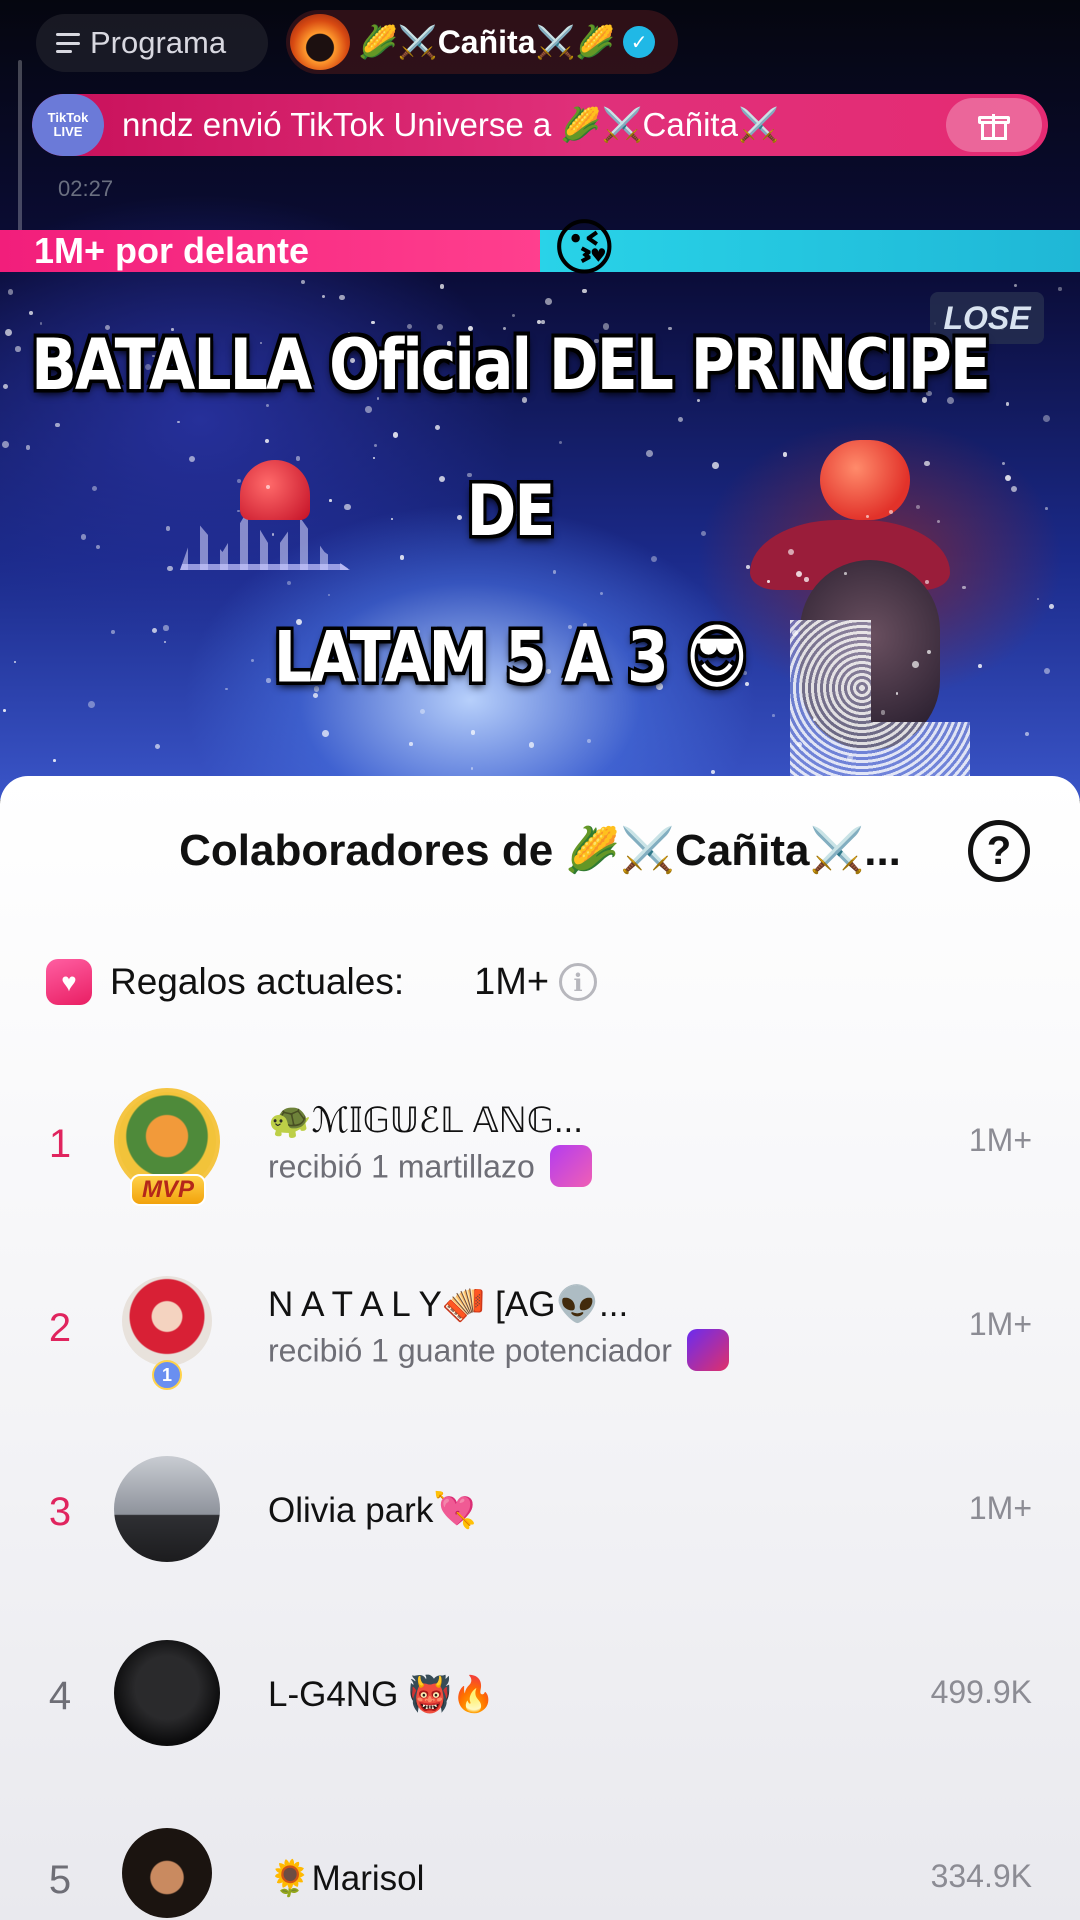 The image size is (1080, 1920). What do you see at coordinates (470, 1350) in the screenshot?
I see `gift-received-label: recibió 1 guante potenciador` at bounding box center [470, 1350].